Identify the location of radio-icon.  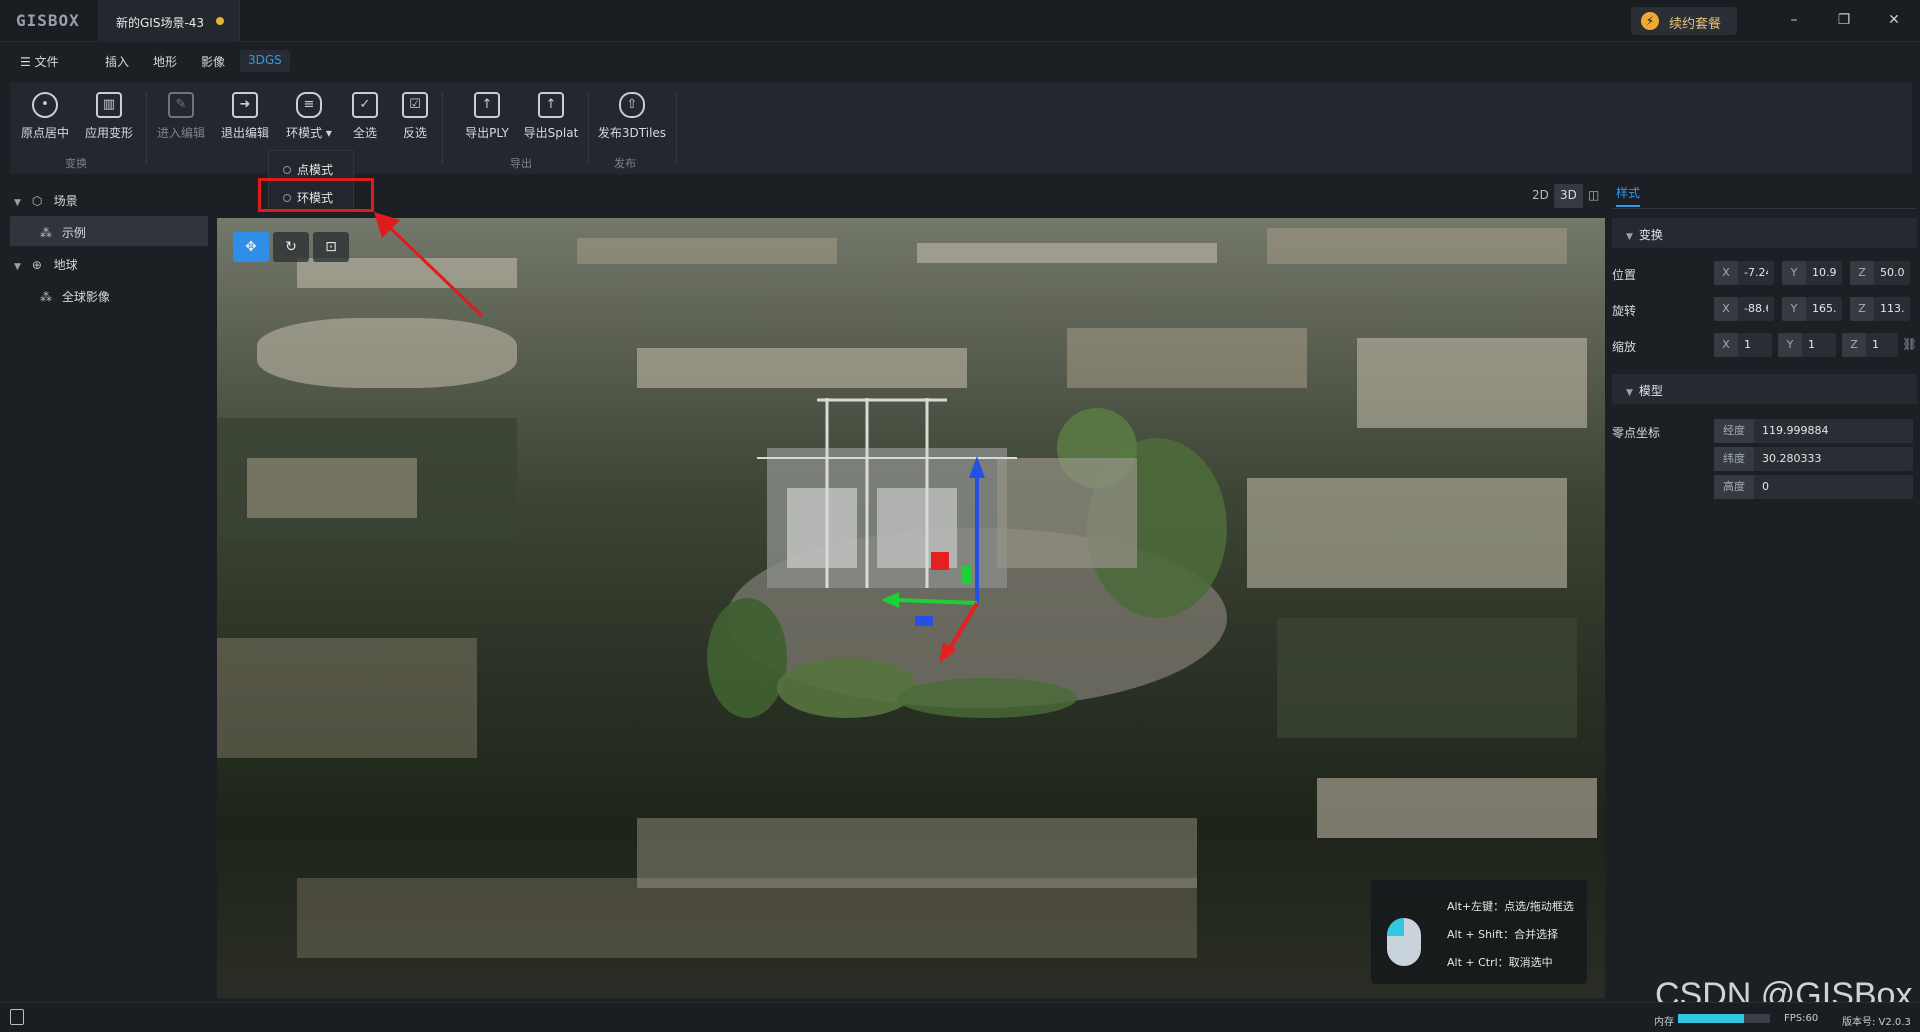
(287, 170).